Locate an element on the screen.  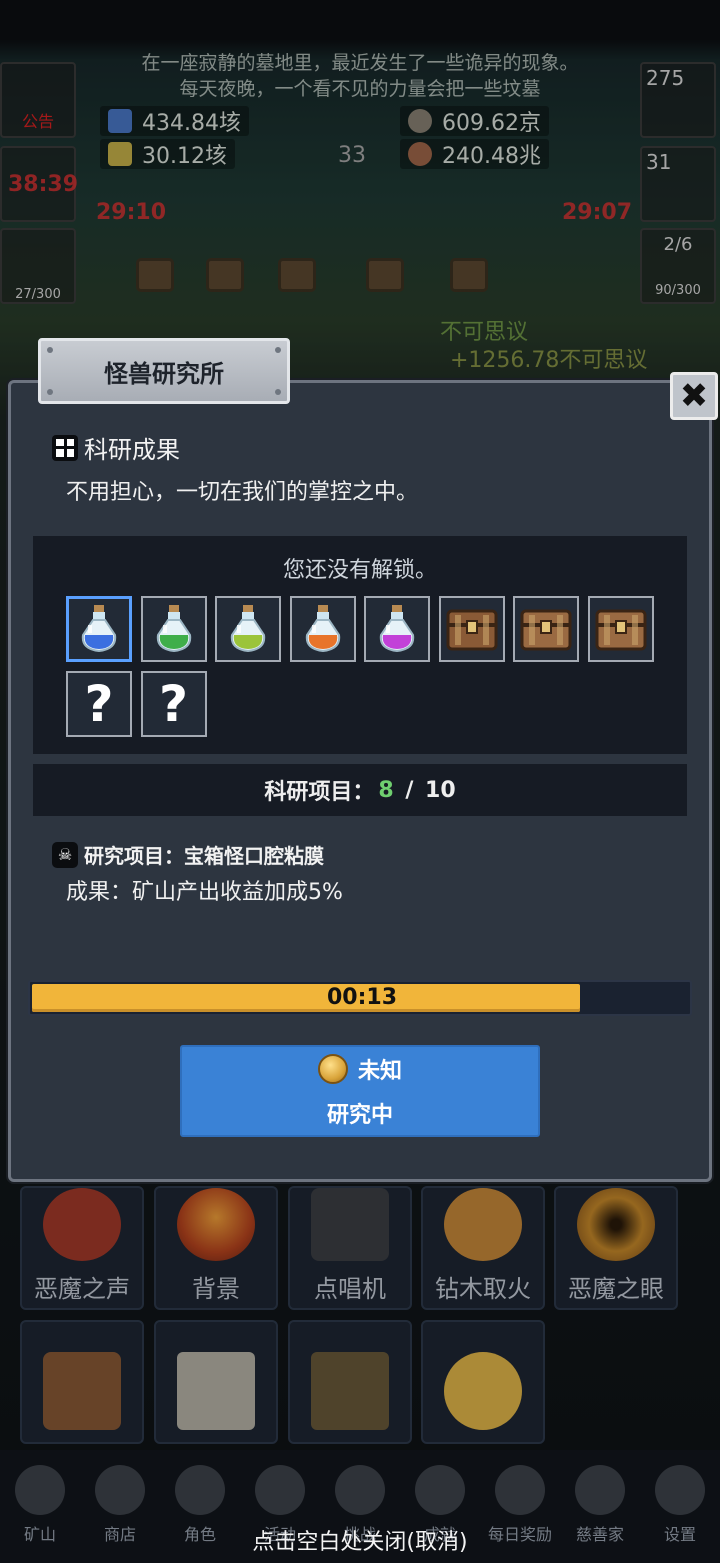
button-label: 研究中 is located at coordinates (359, 1115).